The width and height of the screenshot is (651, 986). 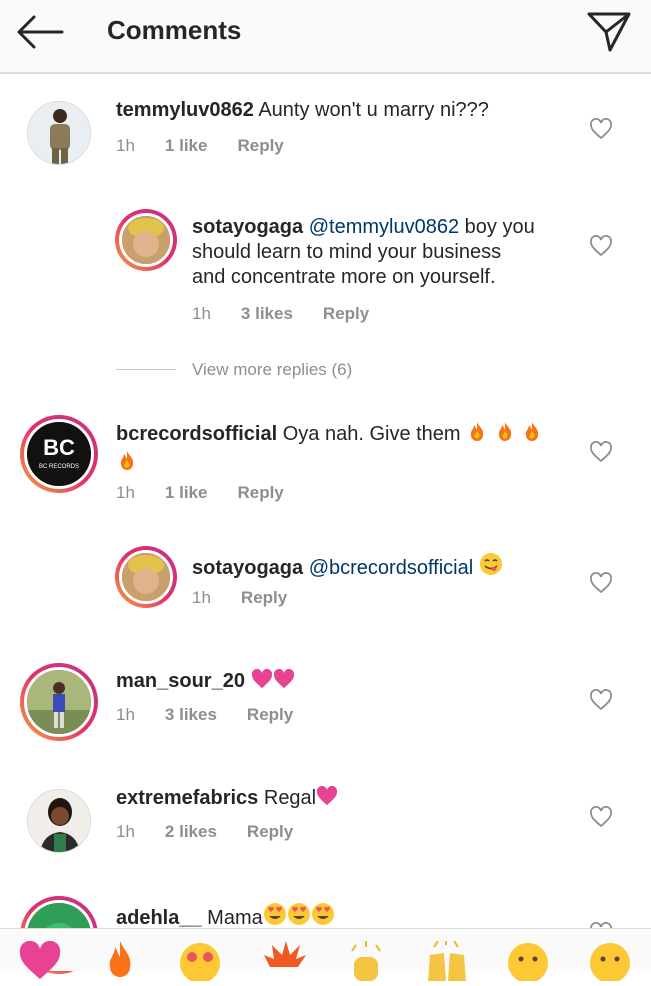 I want to click on comment-text: bcrecordsofficial Oya nah. Give them, so click(x=346, y=449).